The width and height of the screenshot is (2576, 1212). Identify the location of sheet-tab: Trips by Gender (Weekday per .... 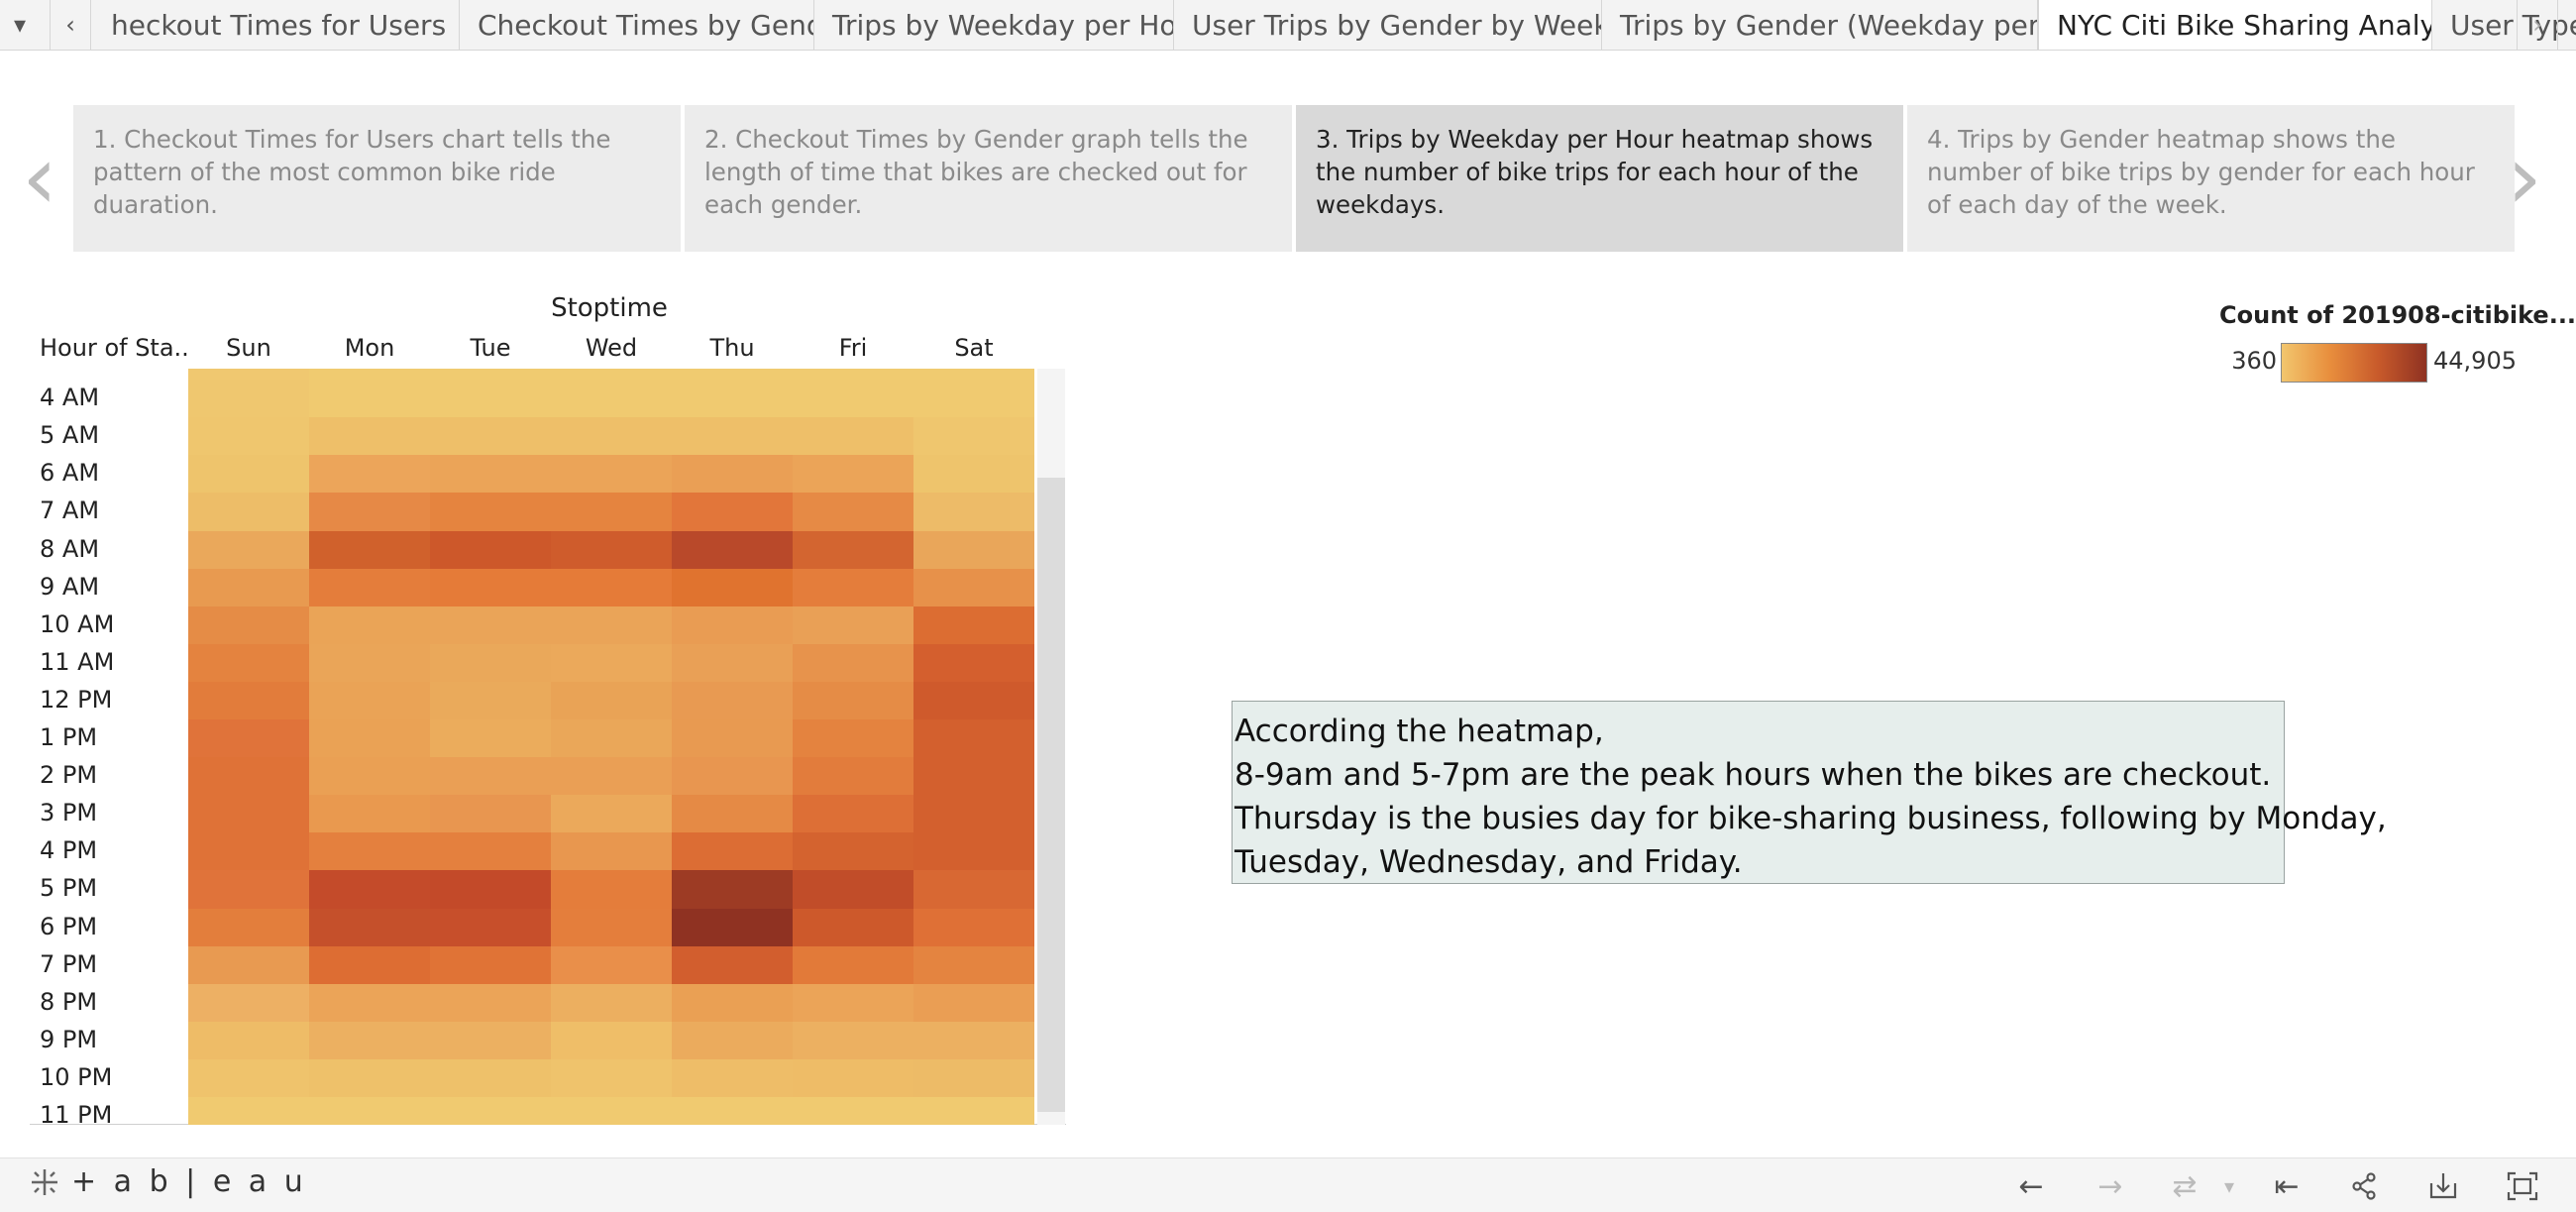
(1820, 25).